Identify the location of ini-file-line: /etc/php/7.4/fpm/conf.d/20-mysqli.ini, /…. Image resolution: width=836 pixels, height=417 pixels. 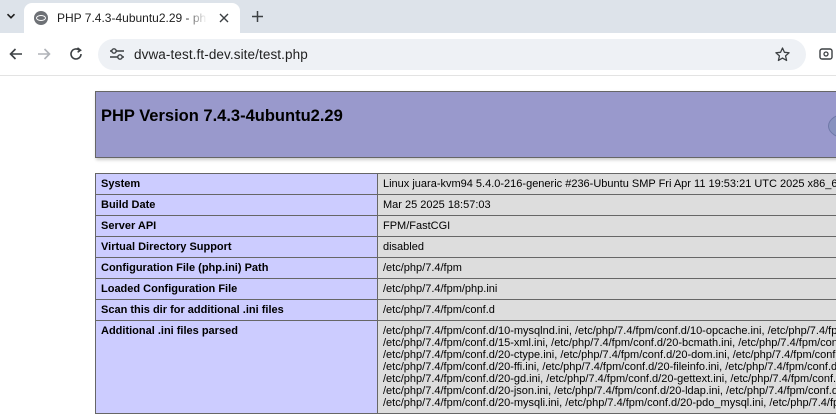
(609, 403).